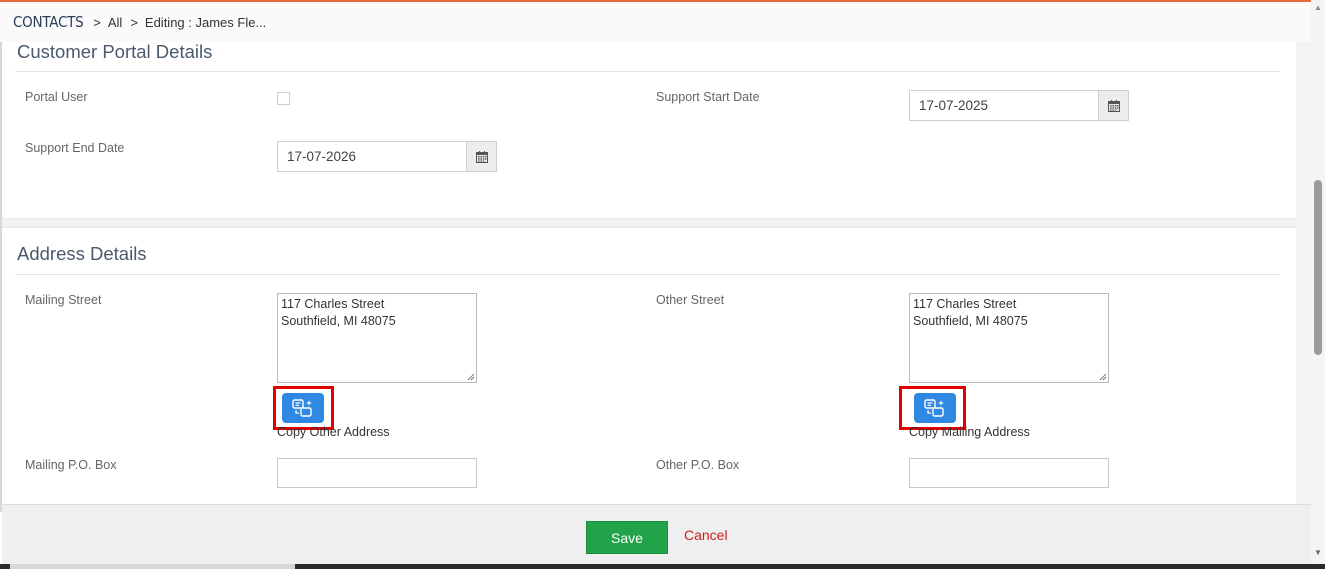 Image resolution: width=1325 pixels, height=569 pixels. Describe the element at coordinates (965, 304) in the screenshot. I see `other-street-line: 117 Charles Street` at that location.